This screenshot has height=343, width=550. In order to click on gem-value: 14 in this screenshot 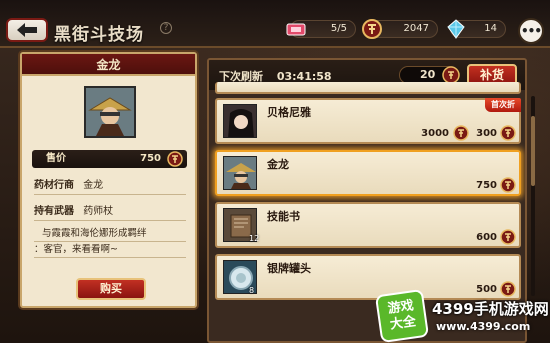, I will do `click(490, 28)`.